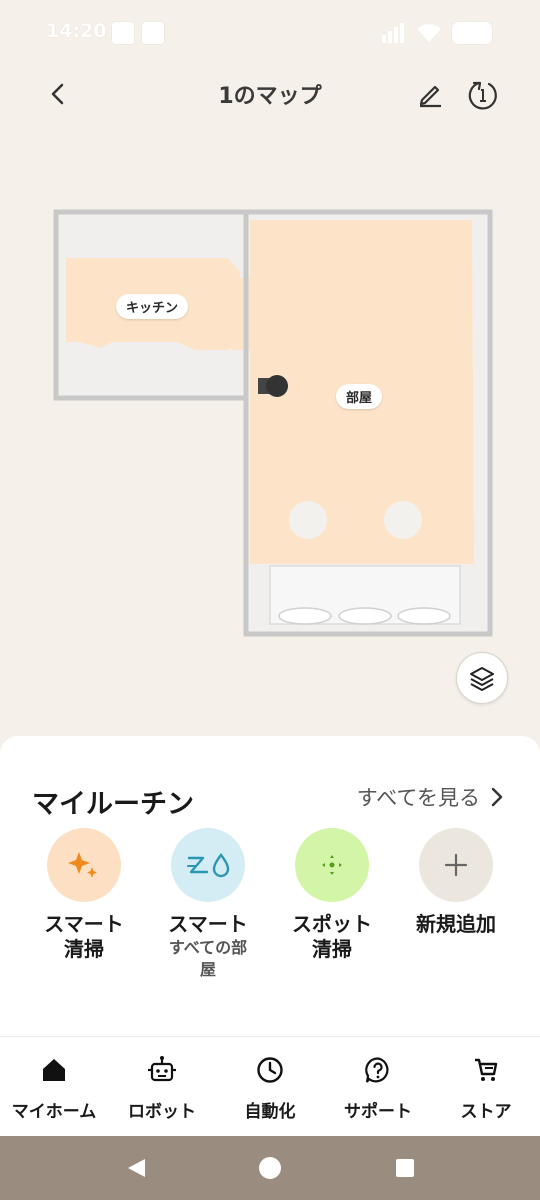 This screenshot has height=1200, width=540. I want to click on bottom-nav: マイホーム ロボット 自動化 サポート ストア, so click(270, 1086).